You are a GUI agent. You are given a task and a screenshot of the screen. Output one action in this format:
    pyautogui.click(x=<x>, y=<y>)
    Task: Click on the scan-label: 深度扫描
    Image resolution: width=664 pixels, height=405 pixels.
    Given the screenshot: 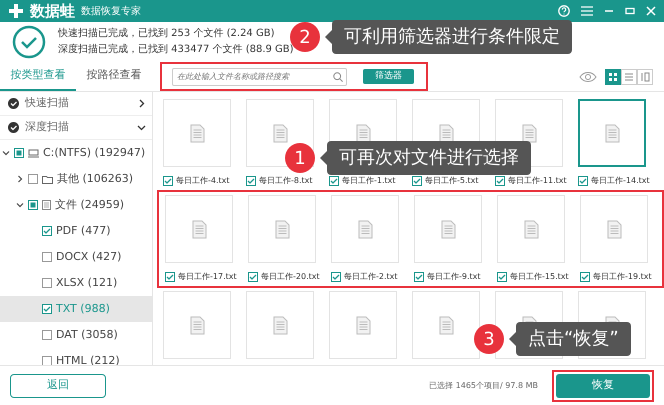 What is the action you would take?
    pyautogui.click(x=47, y=127)
    